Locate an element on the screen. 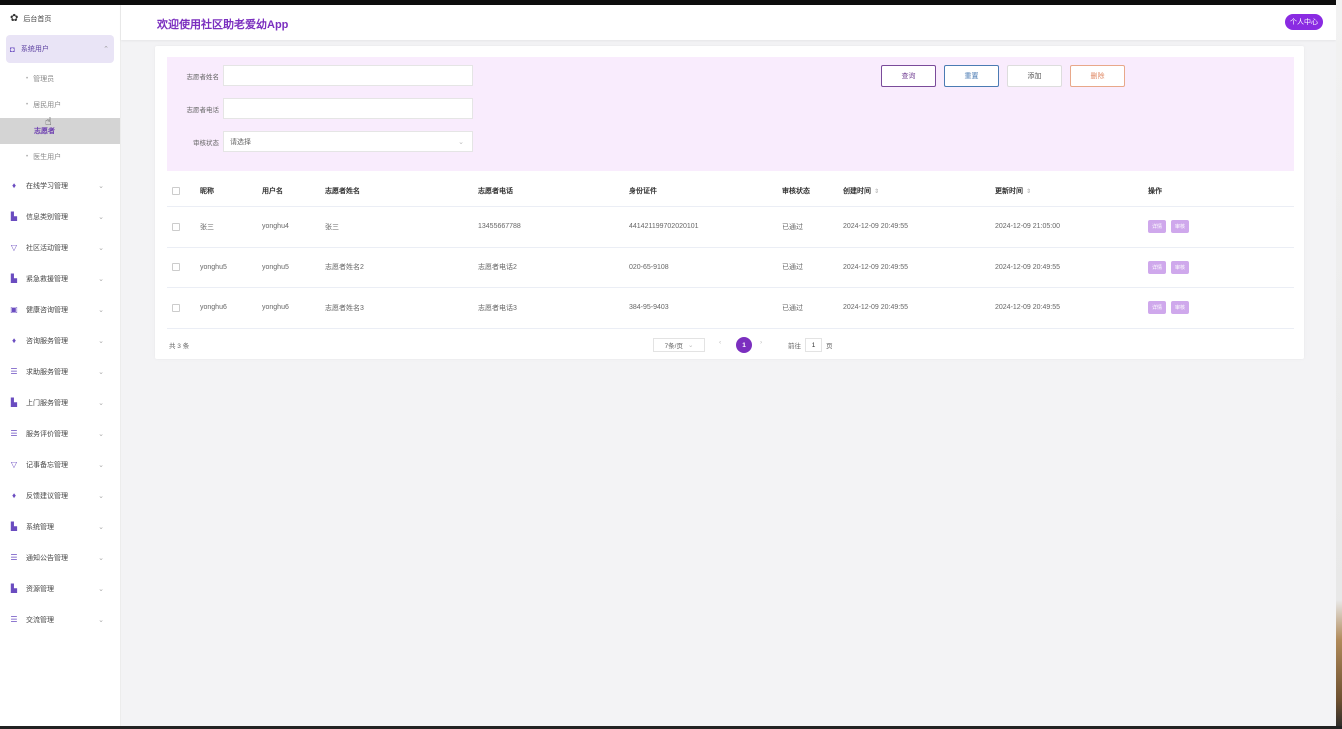 Image resolution: width=1342 pixels, height=729 pixels. sidebar-item-label: 在线学习管理 is located at coordinates (47, 186).